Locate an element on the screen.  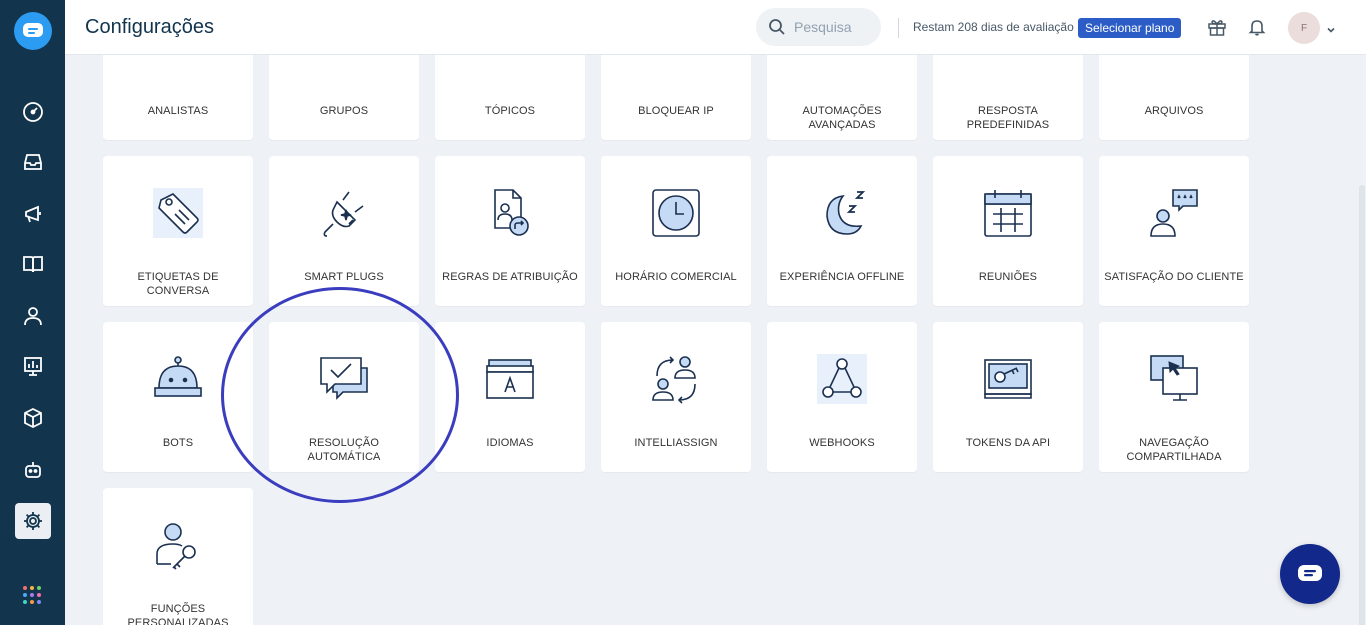
select-plan-button: Selecionar plano is located at coordinates (1130, 28).